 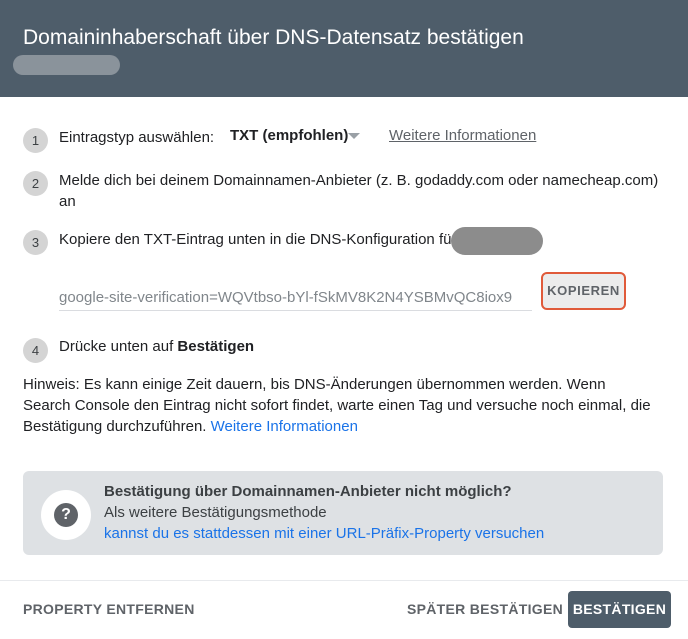 What do you see at coordinates (35, 242) in the screenshot?
I see `step-3-number: 3` at bounding box center [35, 242].